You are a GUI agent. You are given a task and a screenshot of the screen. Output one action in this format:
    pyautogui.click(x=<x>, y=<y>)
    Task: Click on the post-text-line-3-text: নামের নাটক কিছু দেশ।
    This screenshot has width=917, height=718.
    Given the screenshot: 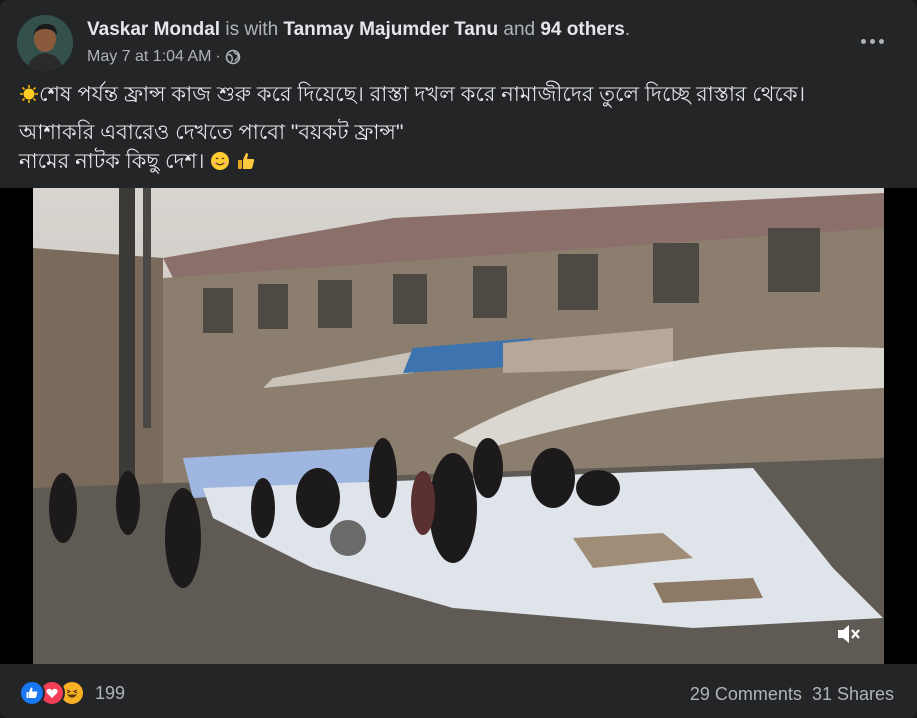 What is the action you would take?
    pyautogui.click(x=112, y=161)
    